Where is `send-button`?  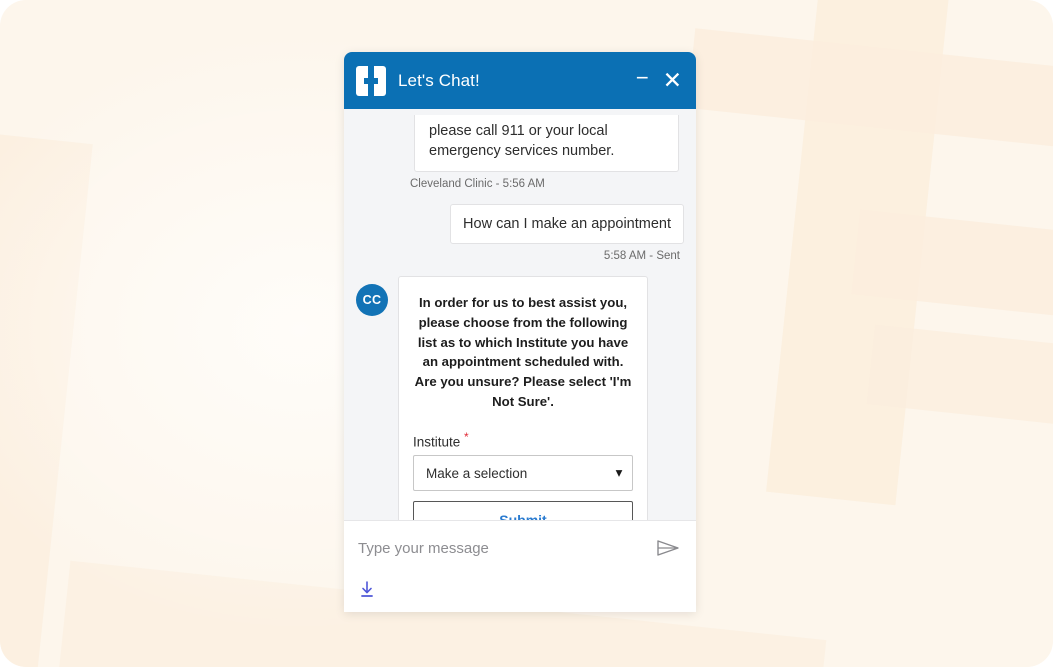
send-button is located at coordinates (668, 548).